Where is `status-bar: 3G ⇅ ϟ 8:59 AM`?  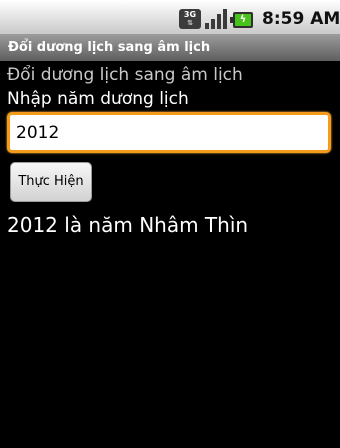
status-bar: 3G ⇅ ϟ 8:59 AM is located at coordinates (170, 17).